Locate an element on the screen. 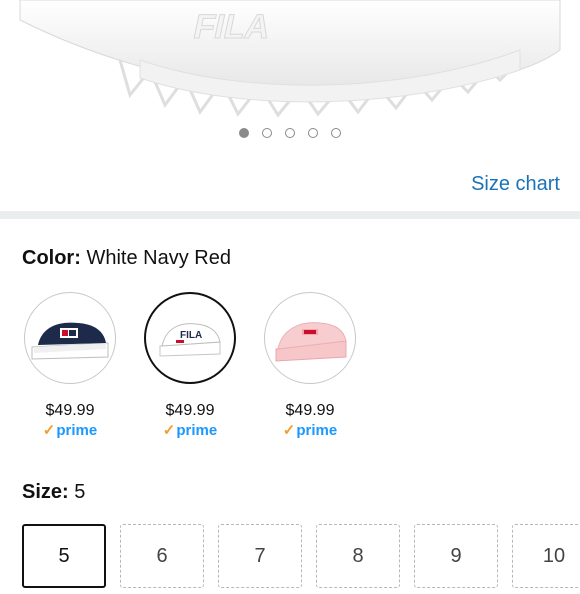 This screenshot has height=594, width=580. size-chart-link: Size chart is located at coordinates (515, 184).